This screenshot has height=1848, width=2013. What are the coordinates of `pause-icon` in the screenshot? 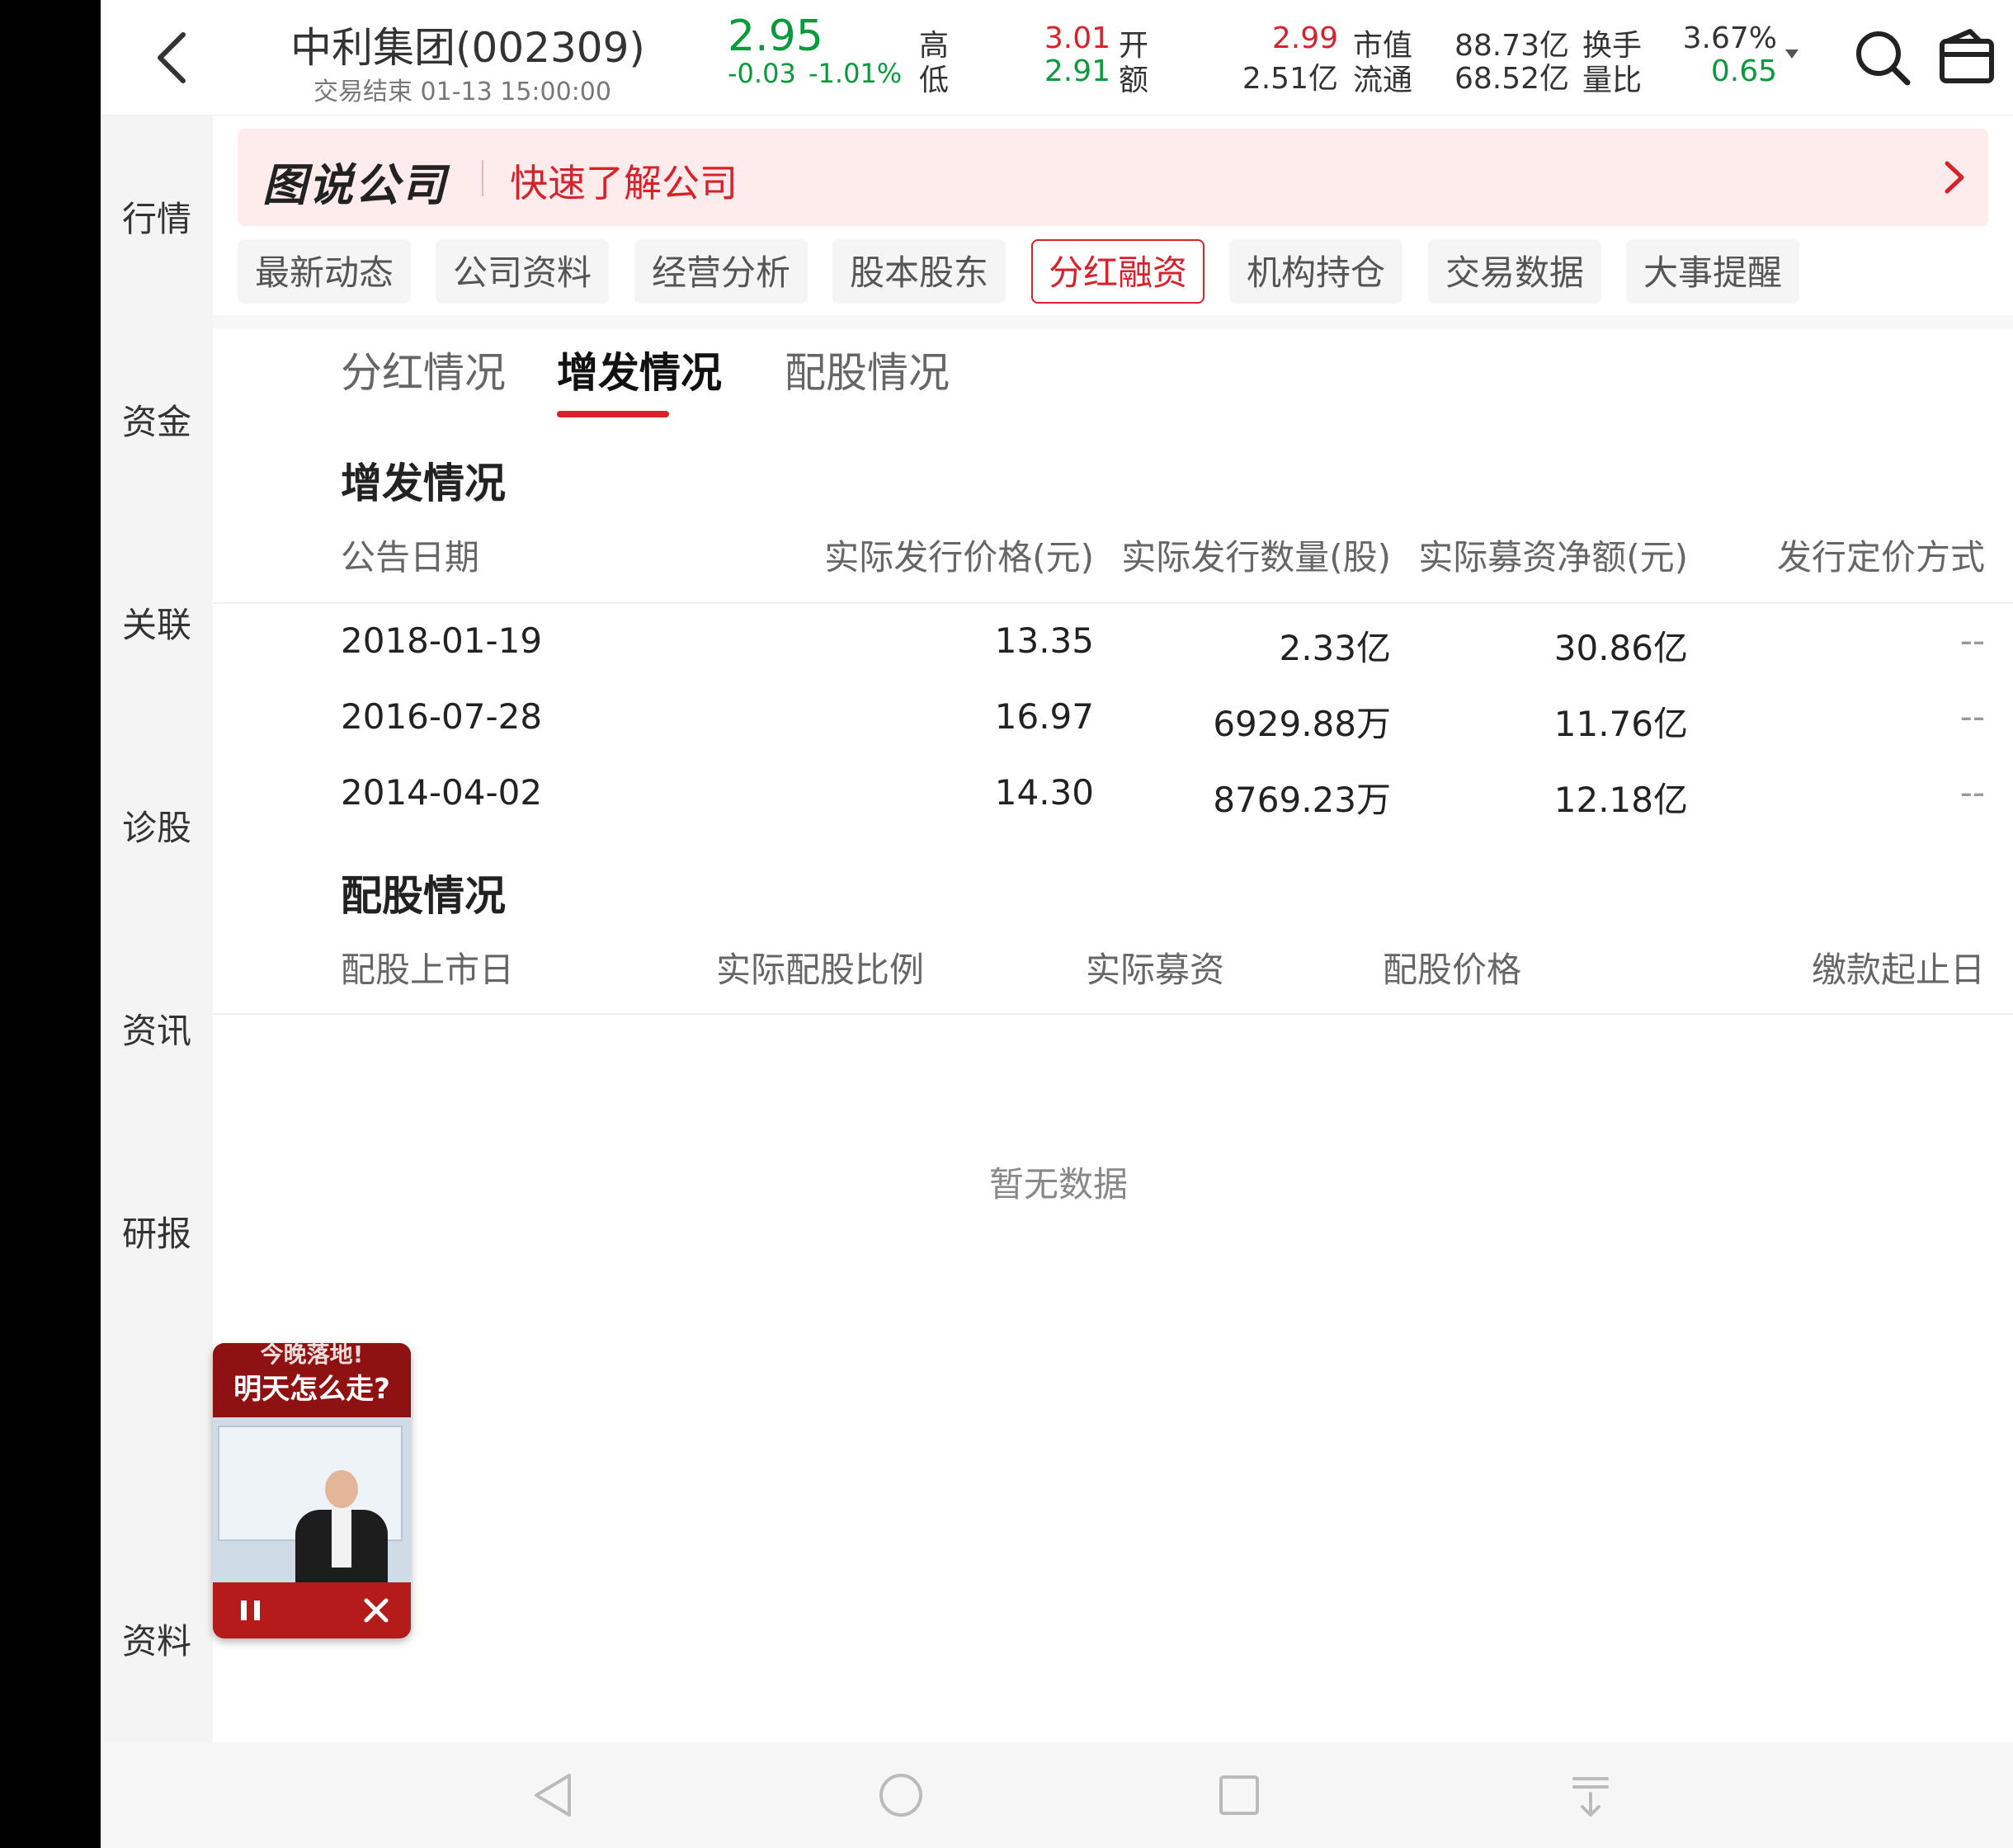 It's located at (250, 1610).